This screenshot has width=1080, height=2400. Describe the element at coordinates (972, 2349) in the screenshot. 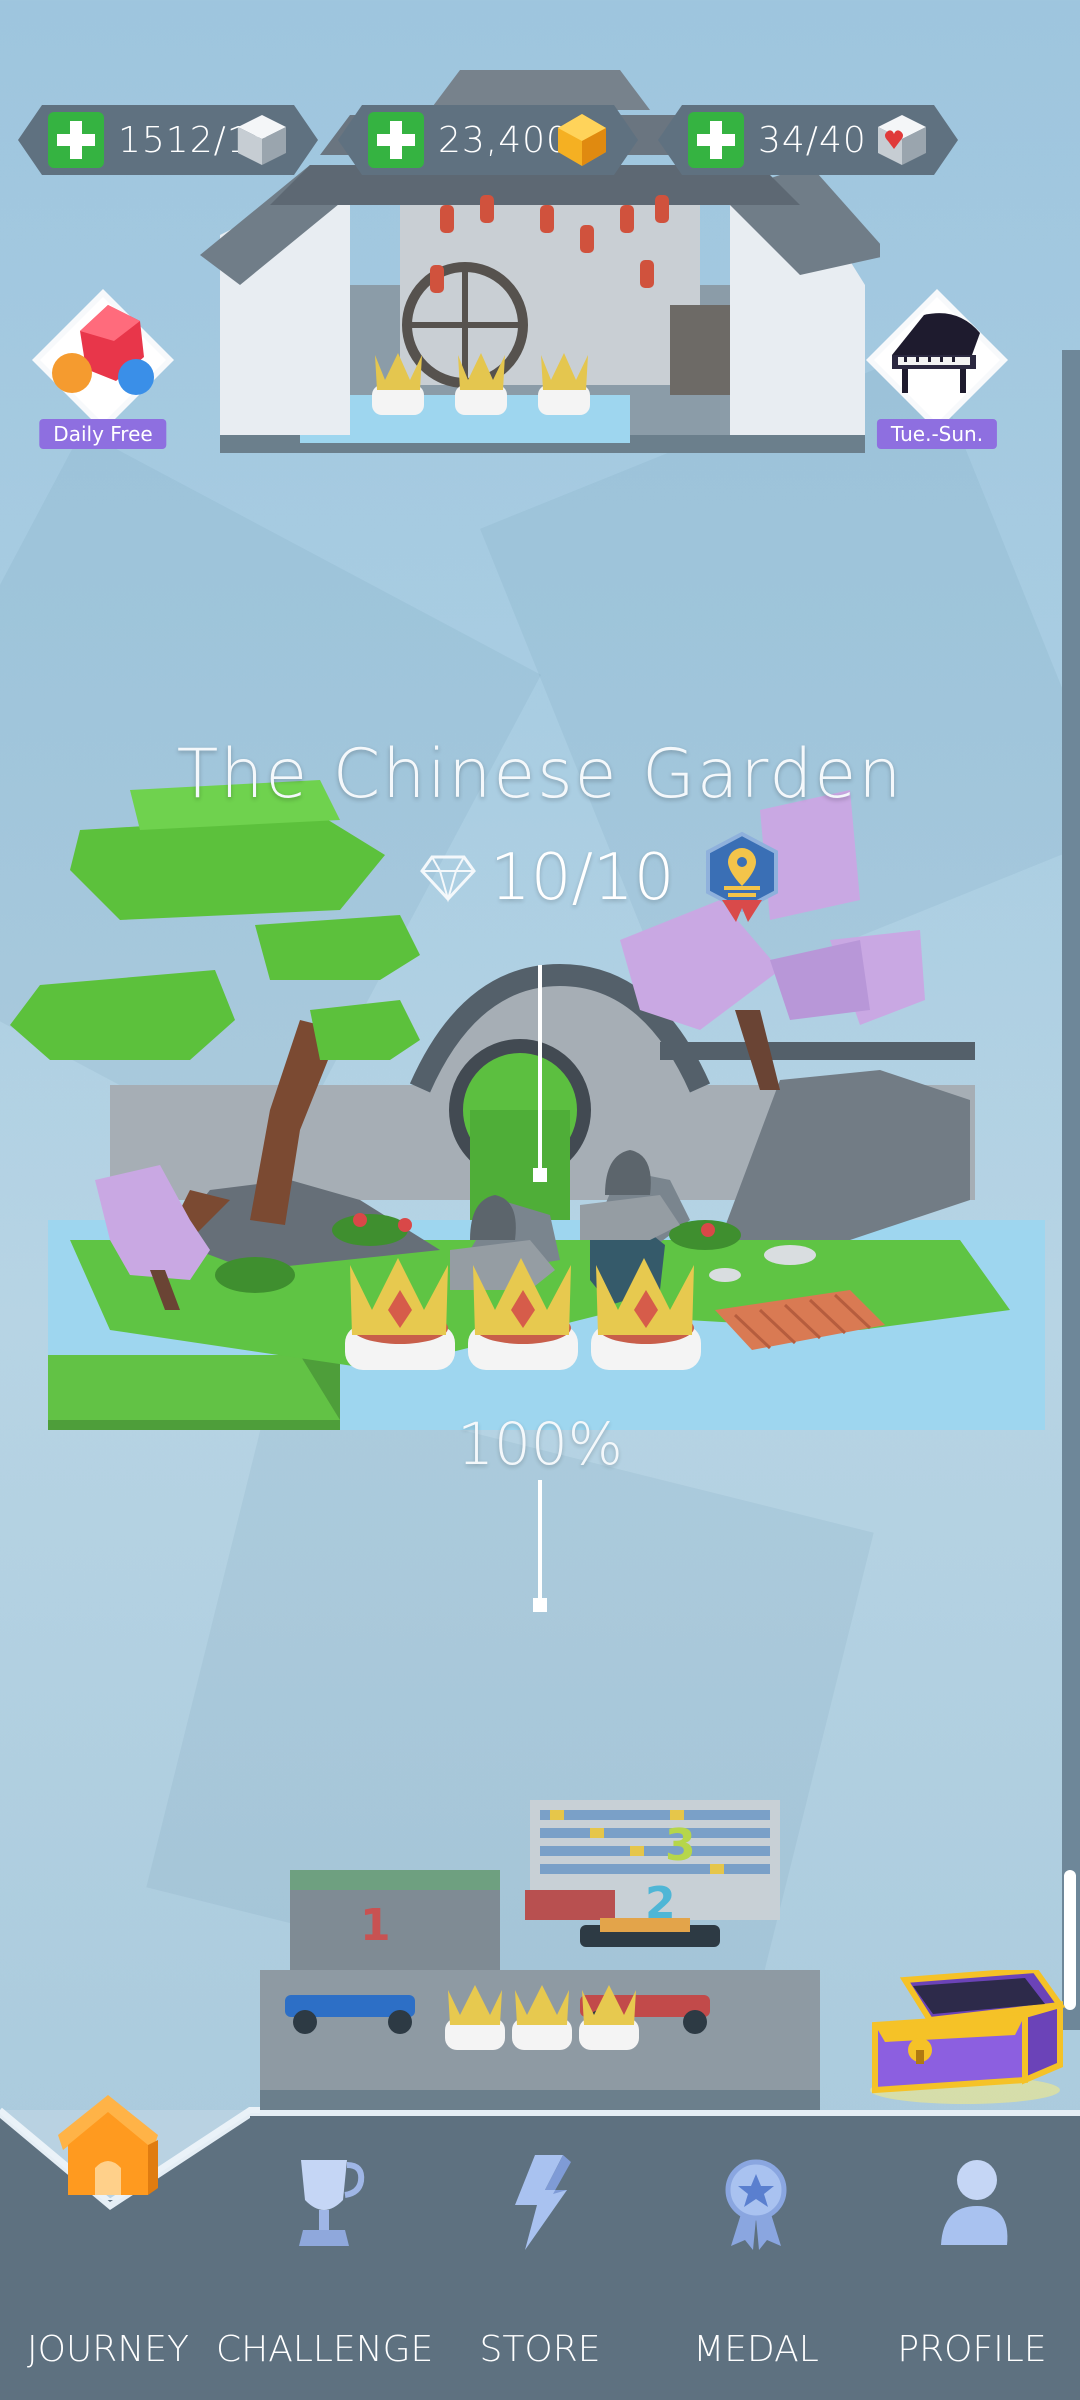

I see `nav-label-profile: PROFILE` at that location.